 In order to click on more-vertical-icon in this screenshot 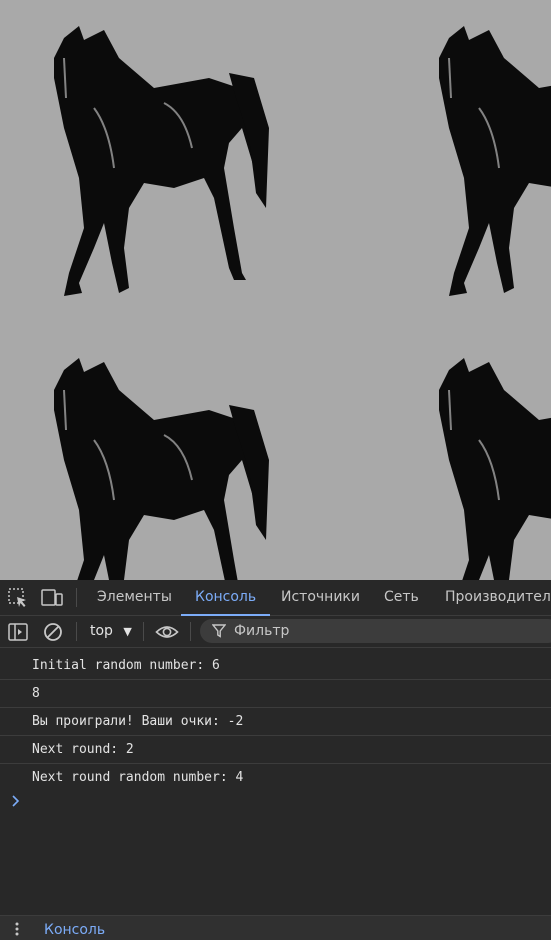, I will do `click(17, 929)`.